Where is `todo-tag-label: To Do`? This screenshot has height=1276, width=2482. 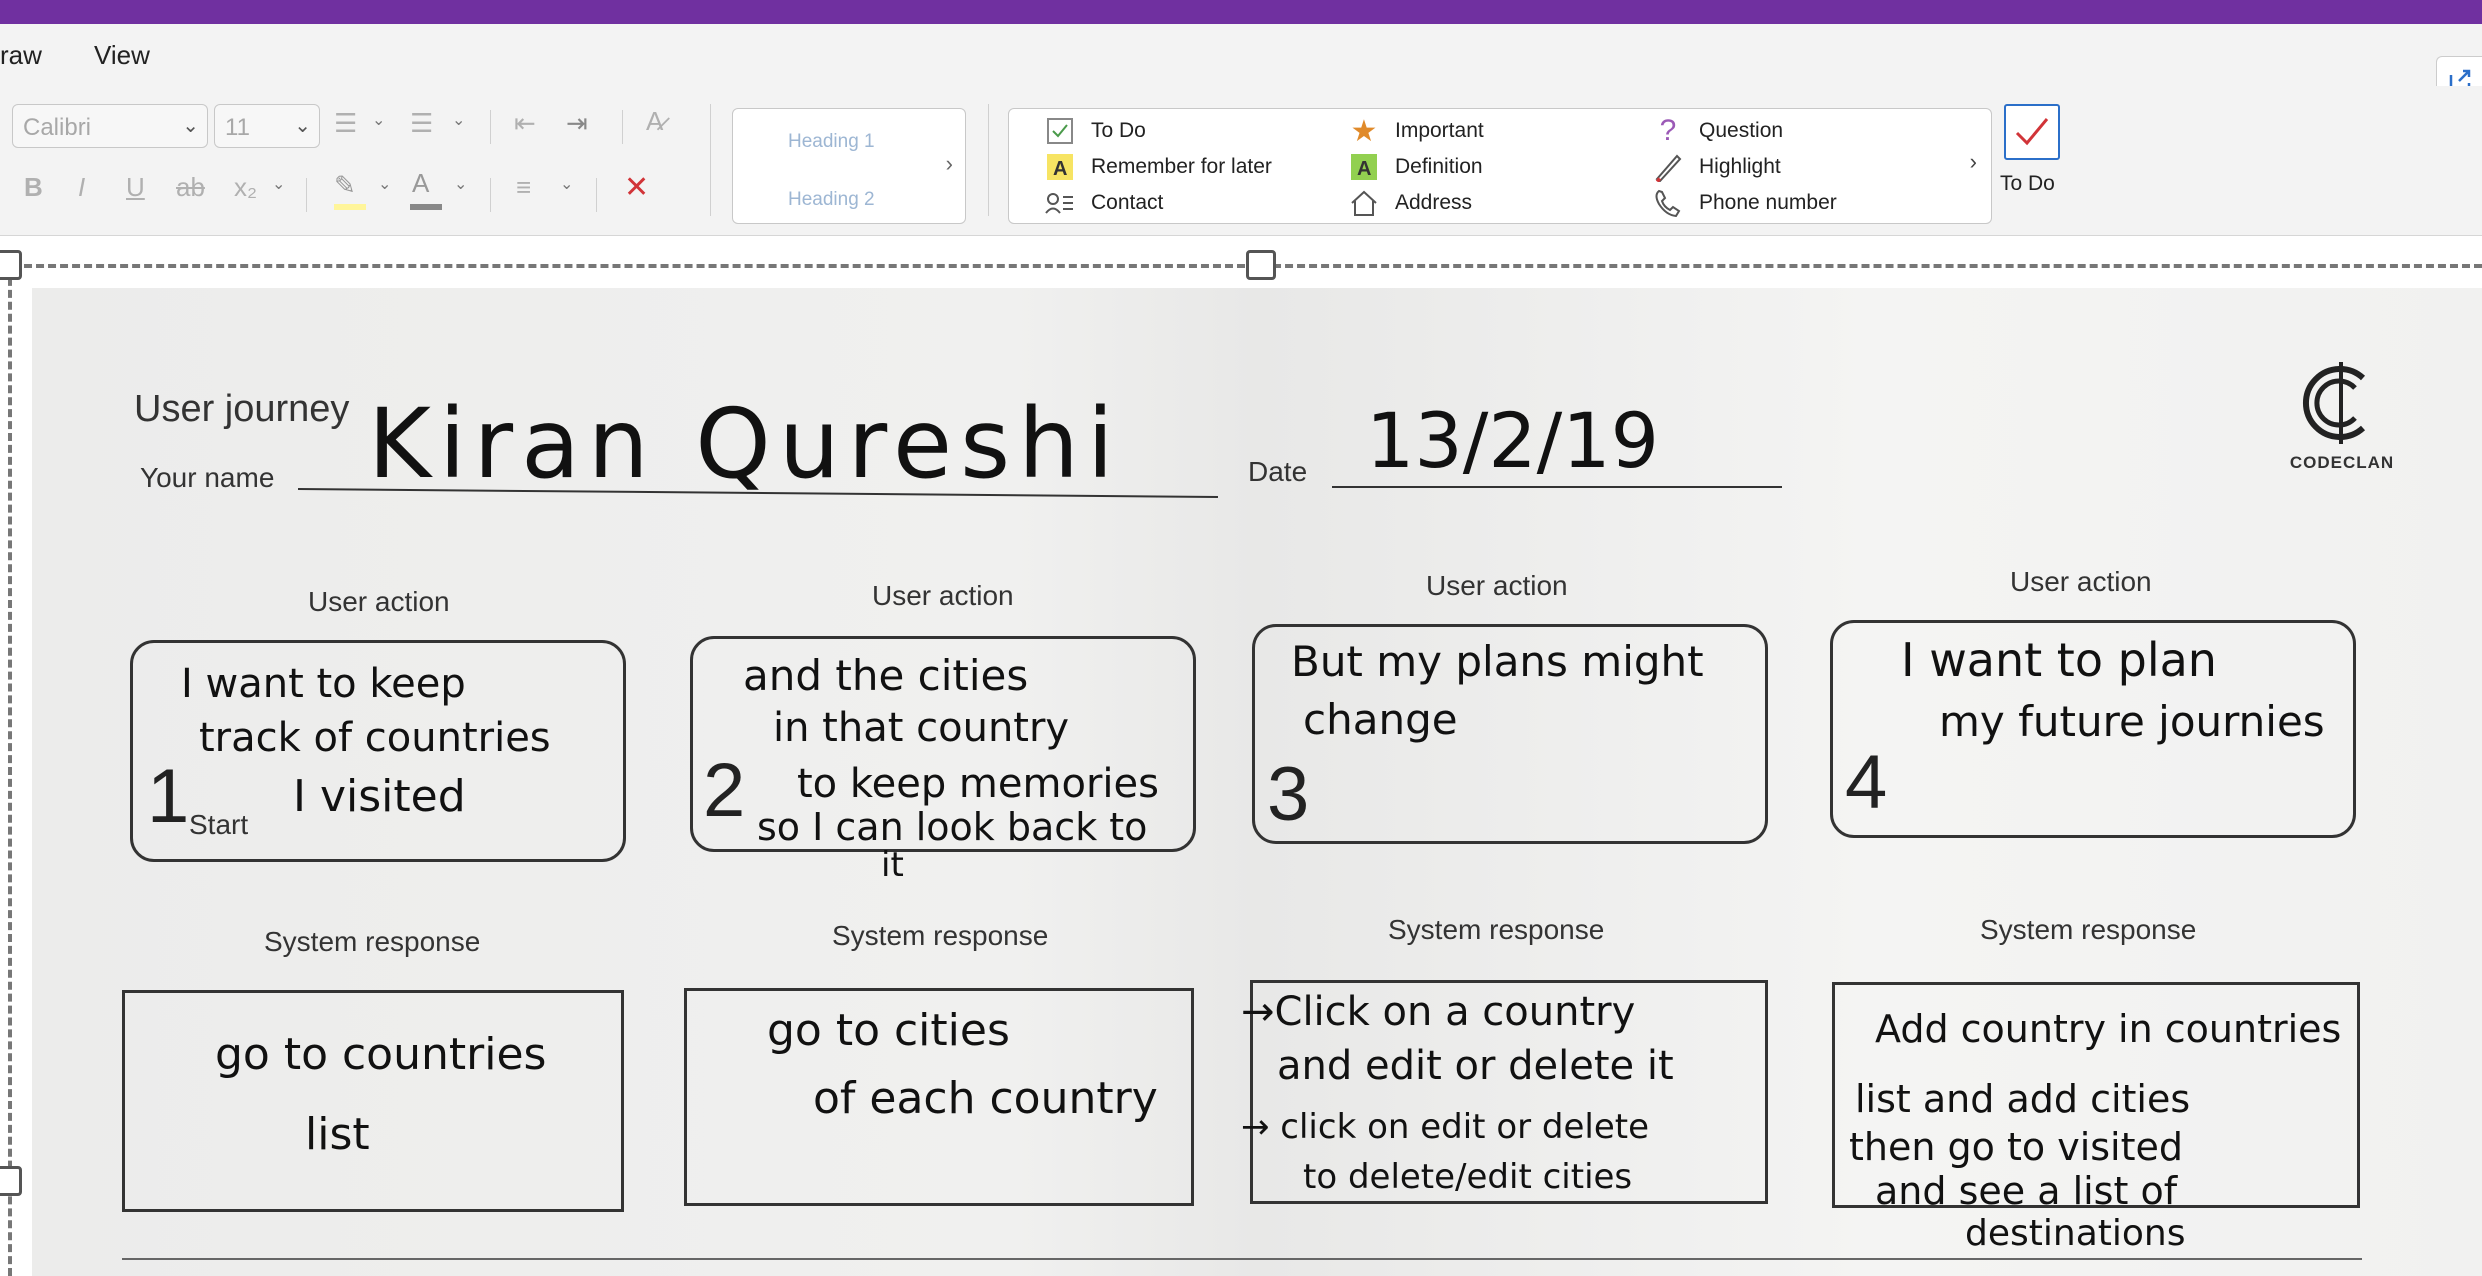
todo-tag-label: To Do is located at coordinates (2027, 183).